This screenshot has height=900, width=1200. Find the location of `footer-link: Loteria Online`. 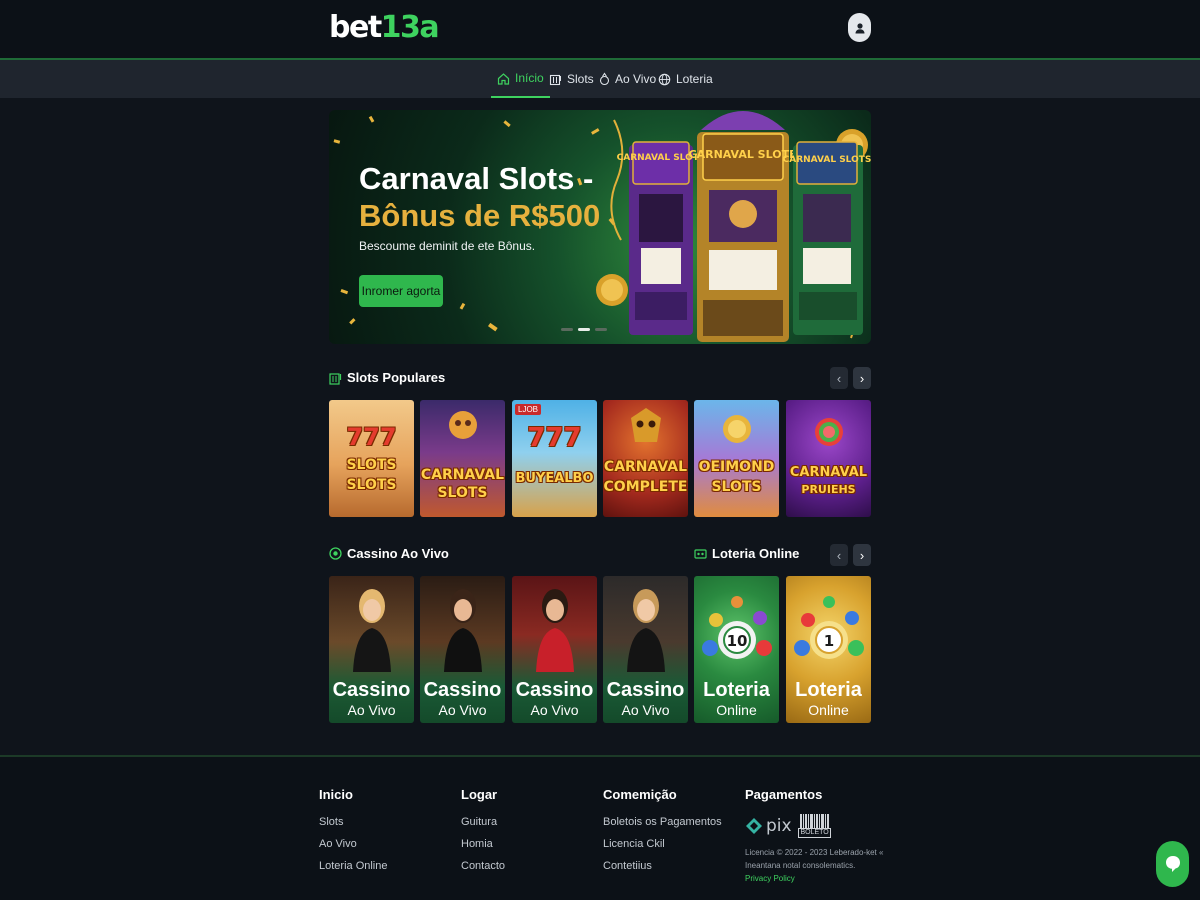

footer-link: Loteria Online is located at coordinates (353, 866).